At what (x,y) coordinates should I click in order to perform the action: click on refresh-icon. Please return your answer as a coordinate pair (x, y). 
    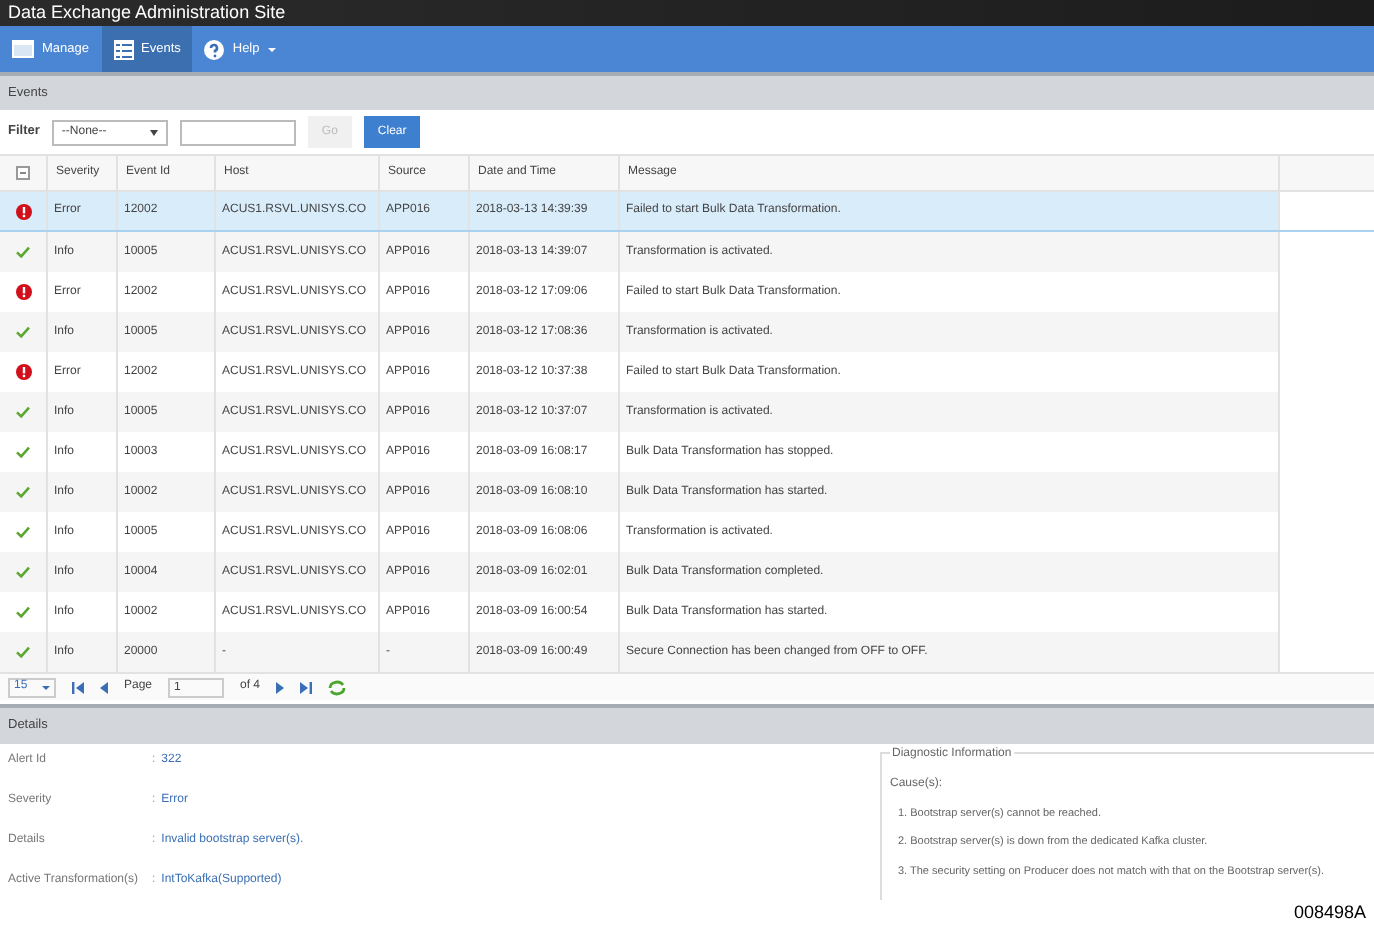
    Looking at the image, I should click on (337, 687).